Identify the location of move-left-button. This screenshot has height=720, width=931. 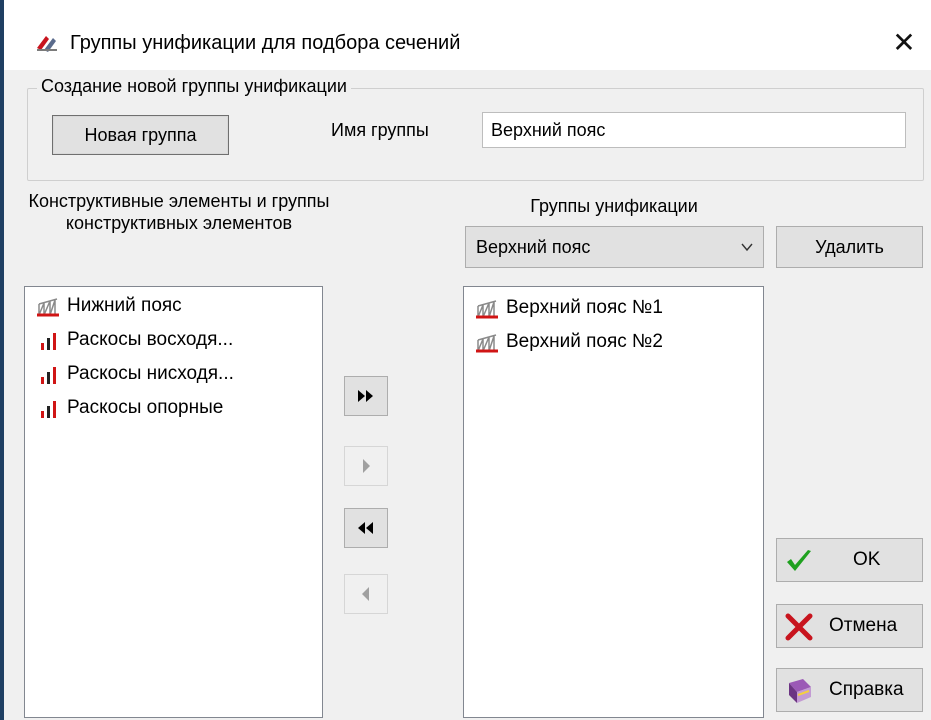
(366, 594).